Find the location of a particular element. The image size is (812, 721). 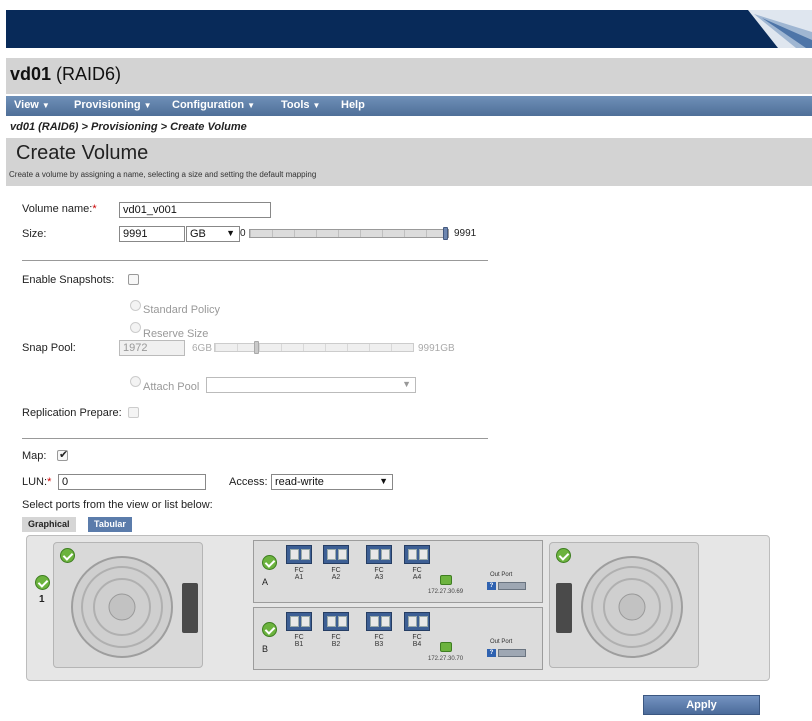

menu-view: View ▼ is located at coordinates (32, 105).